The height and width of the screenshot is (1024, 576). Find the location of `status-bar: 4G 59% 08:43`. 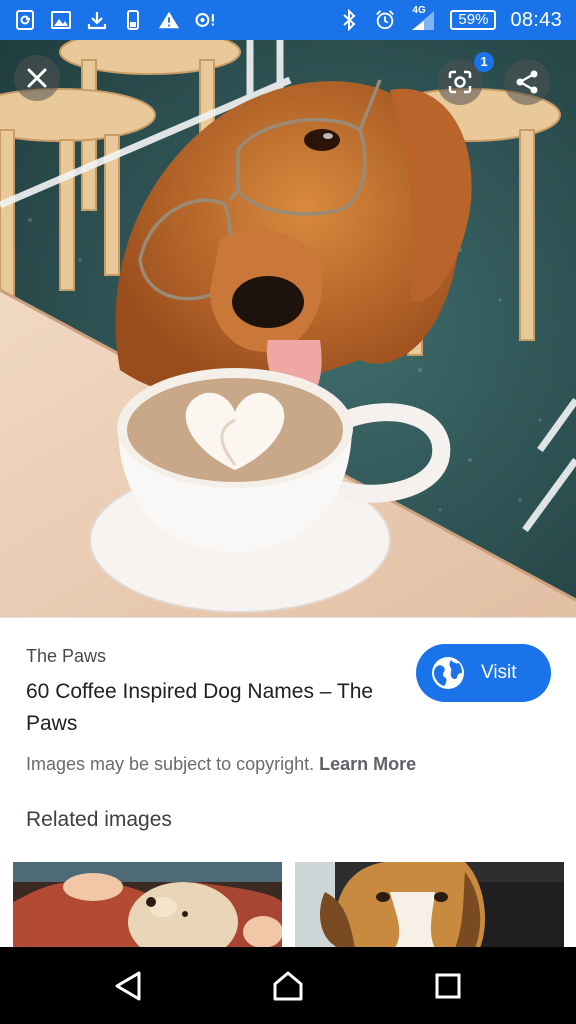

status-bar: 4G 59% 08:43 is located at coordinates (288, 20).